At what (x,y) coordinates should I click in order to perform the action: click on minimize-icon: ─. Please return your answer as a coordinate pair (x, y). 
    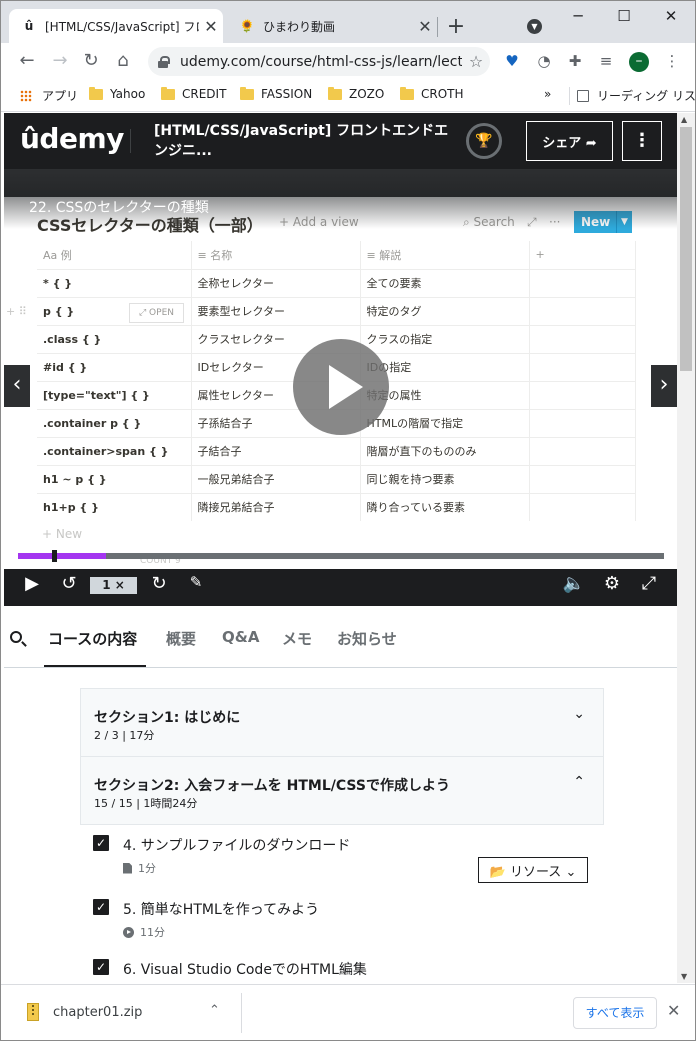
    Looking at the image, I should click on (578, 16).